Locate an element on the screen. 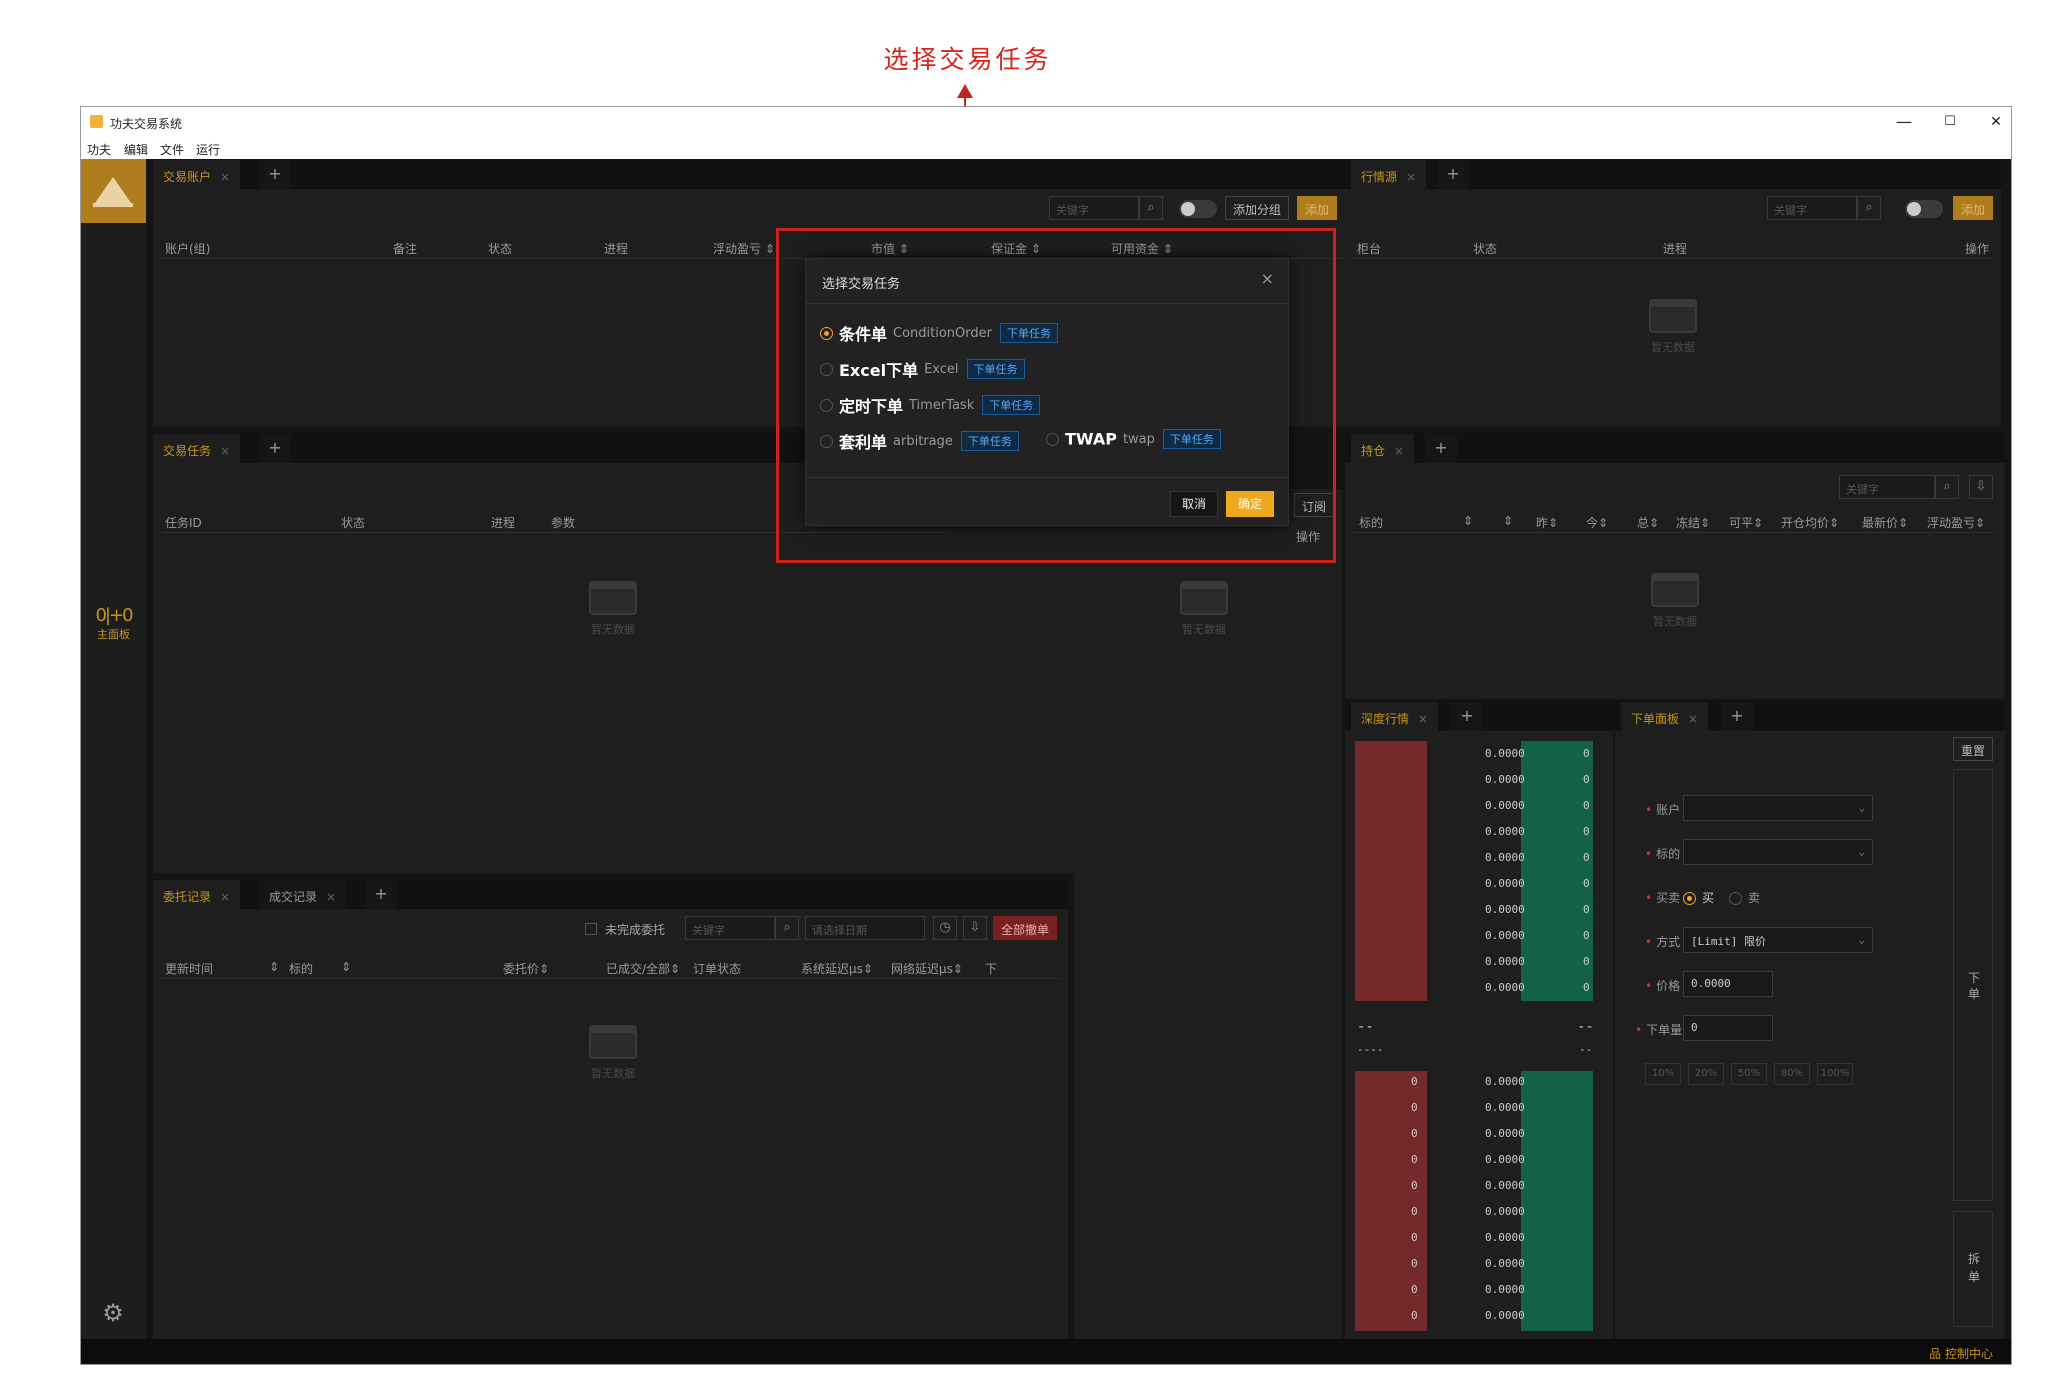 The width and height of the screenshot is (2063, 1392). col-float-pnl: 浮动盈亏⇕ is located at coordinates (1956, 522).